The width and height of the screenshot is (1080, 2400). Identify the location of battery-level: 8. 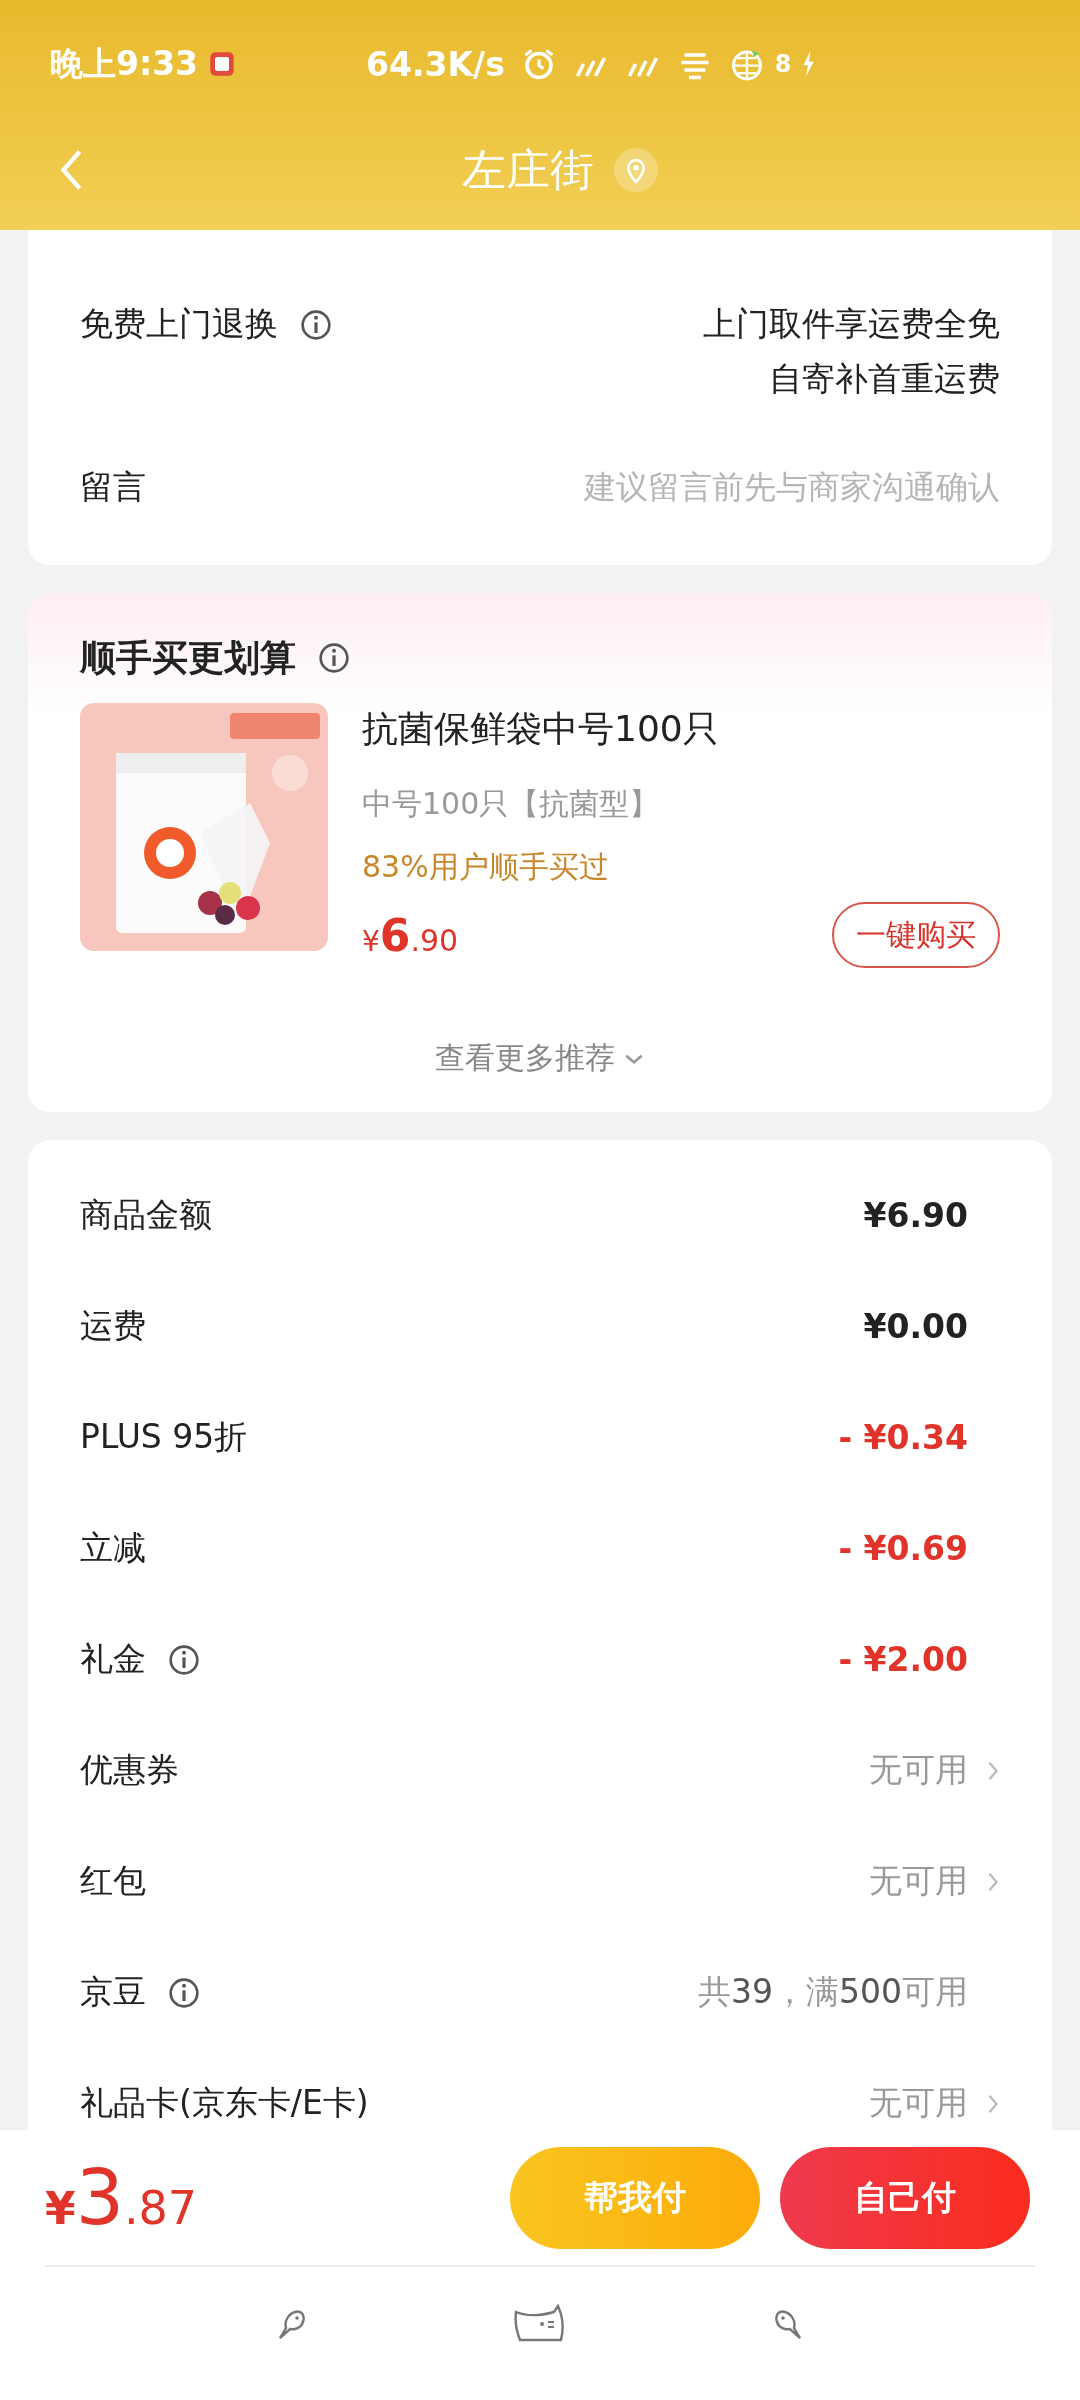
(783, 64).